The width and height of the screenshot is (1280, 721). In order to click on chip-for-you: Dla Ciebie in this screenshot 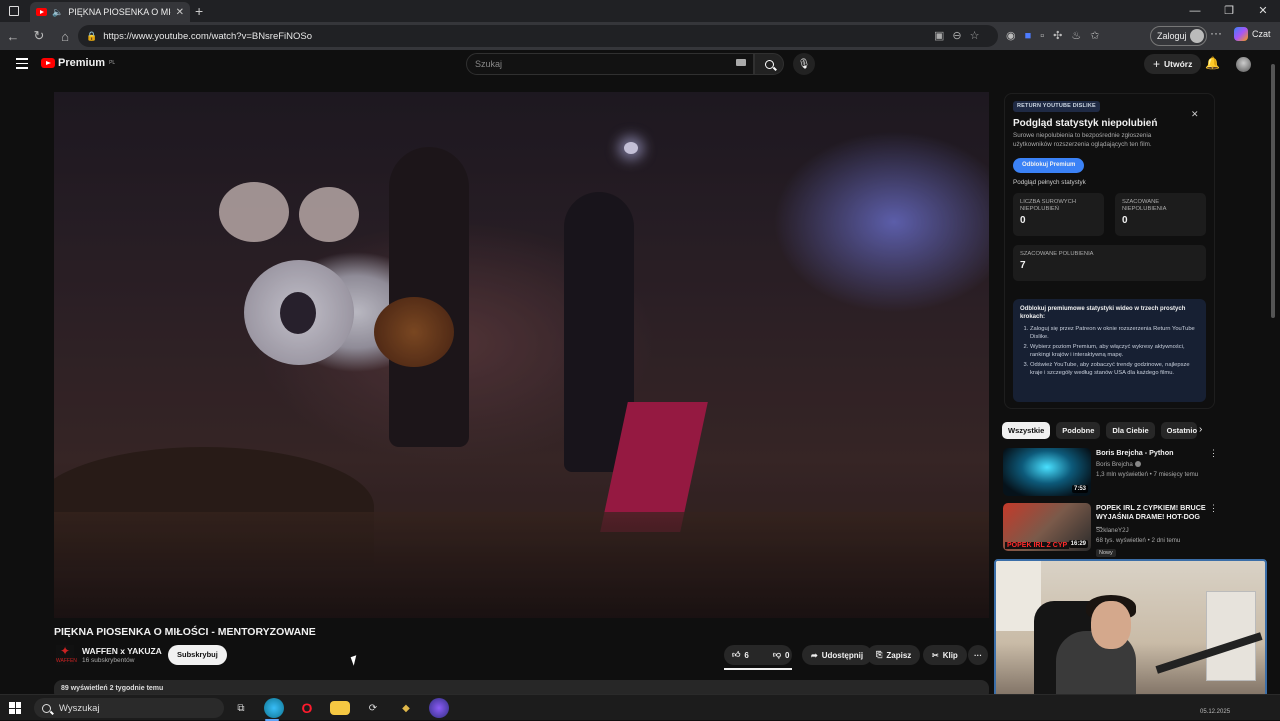, I will do `click(1130, 430)`.